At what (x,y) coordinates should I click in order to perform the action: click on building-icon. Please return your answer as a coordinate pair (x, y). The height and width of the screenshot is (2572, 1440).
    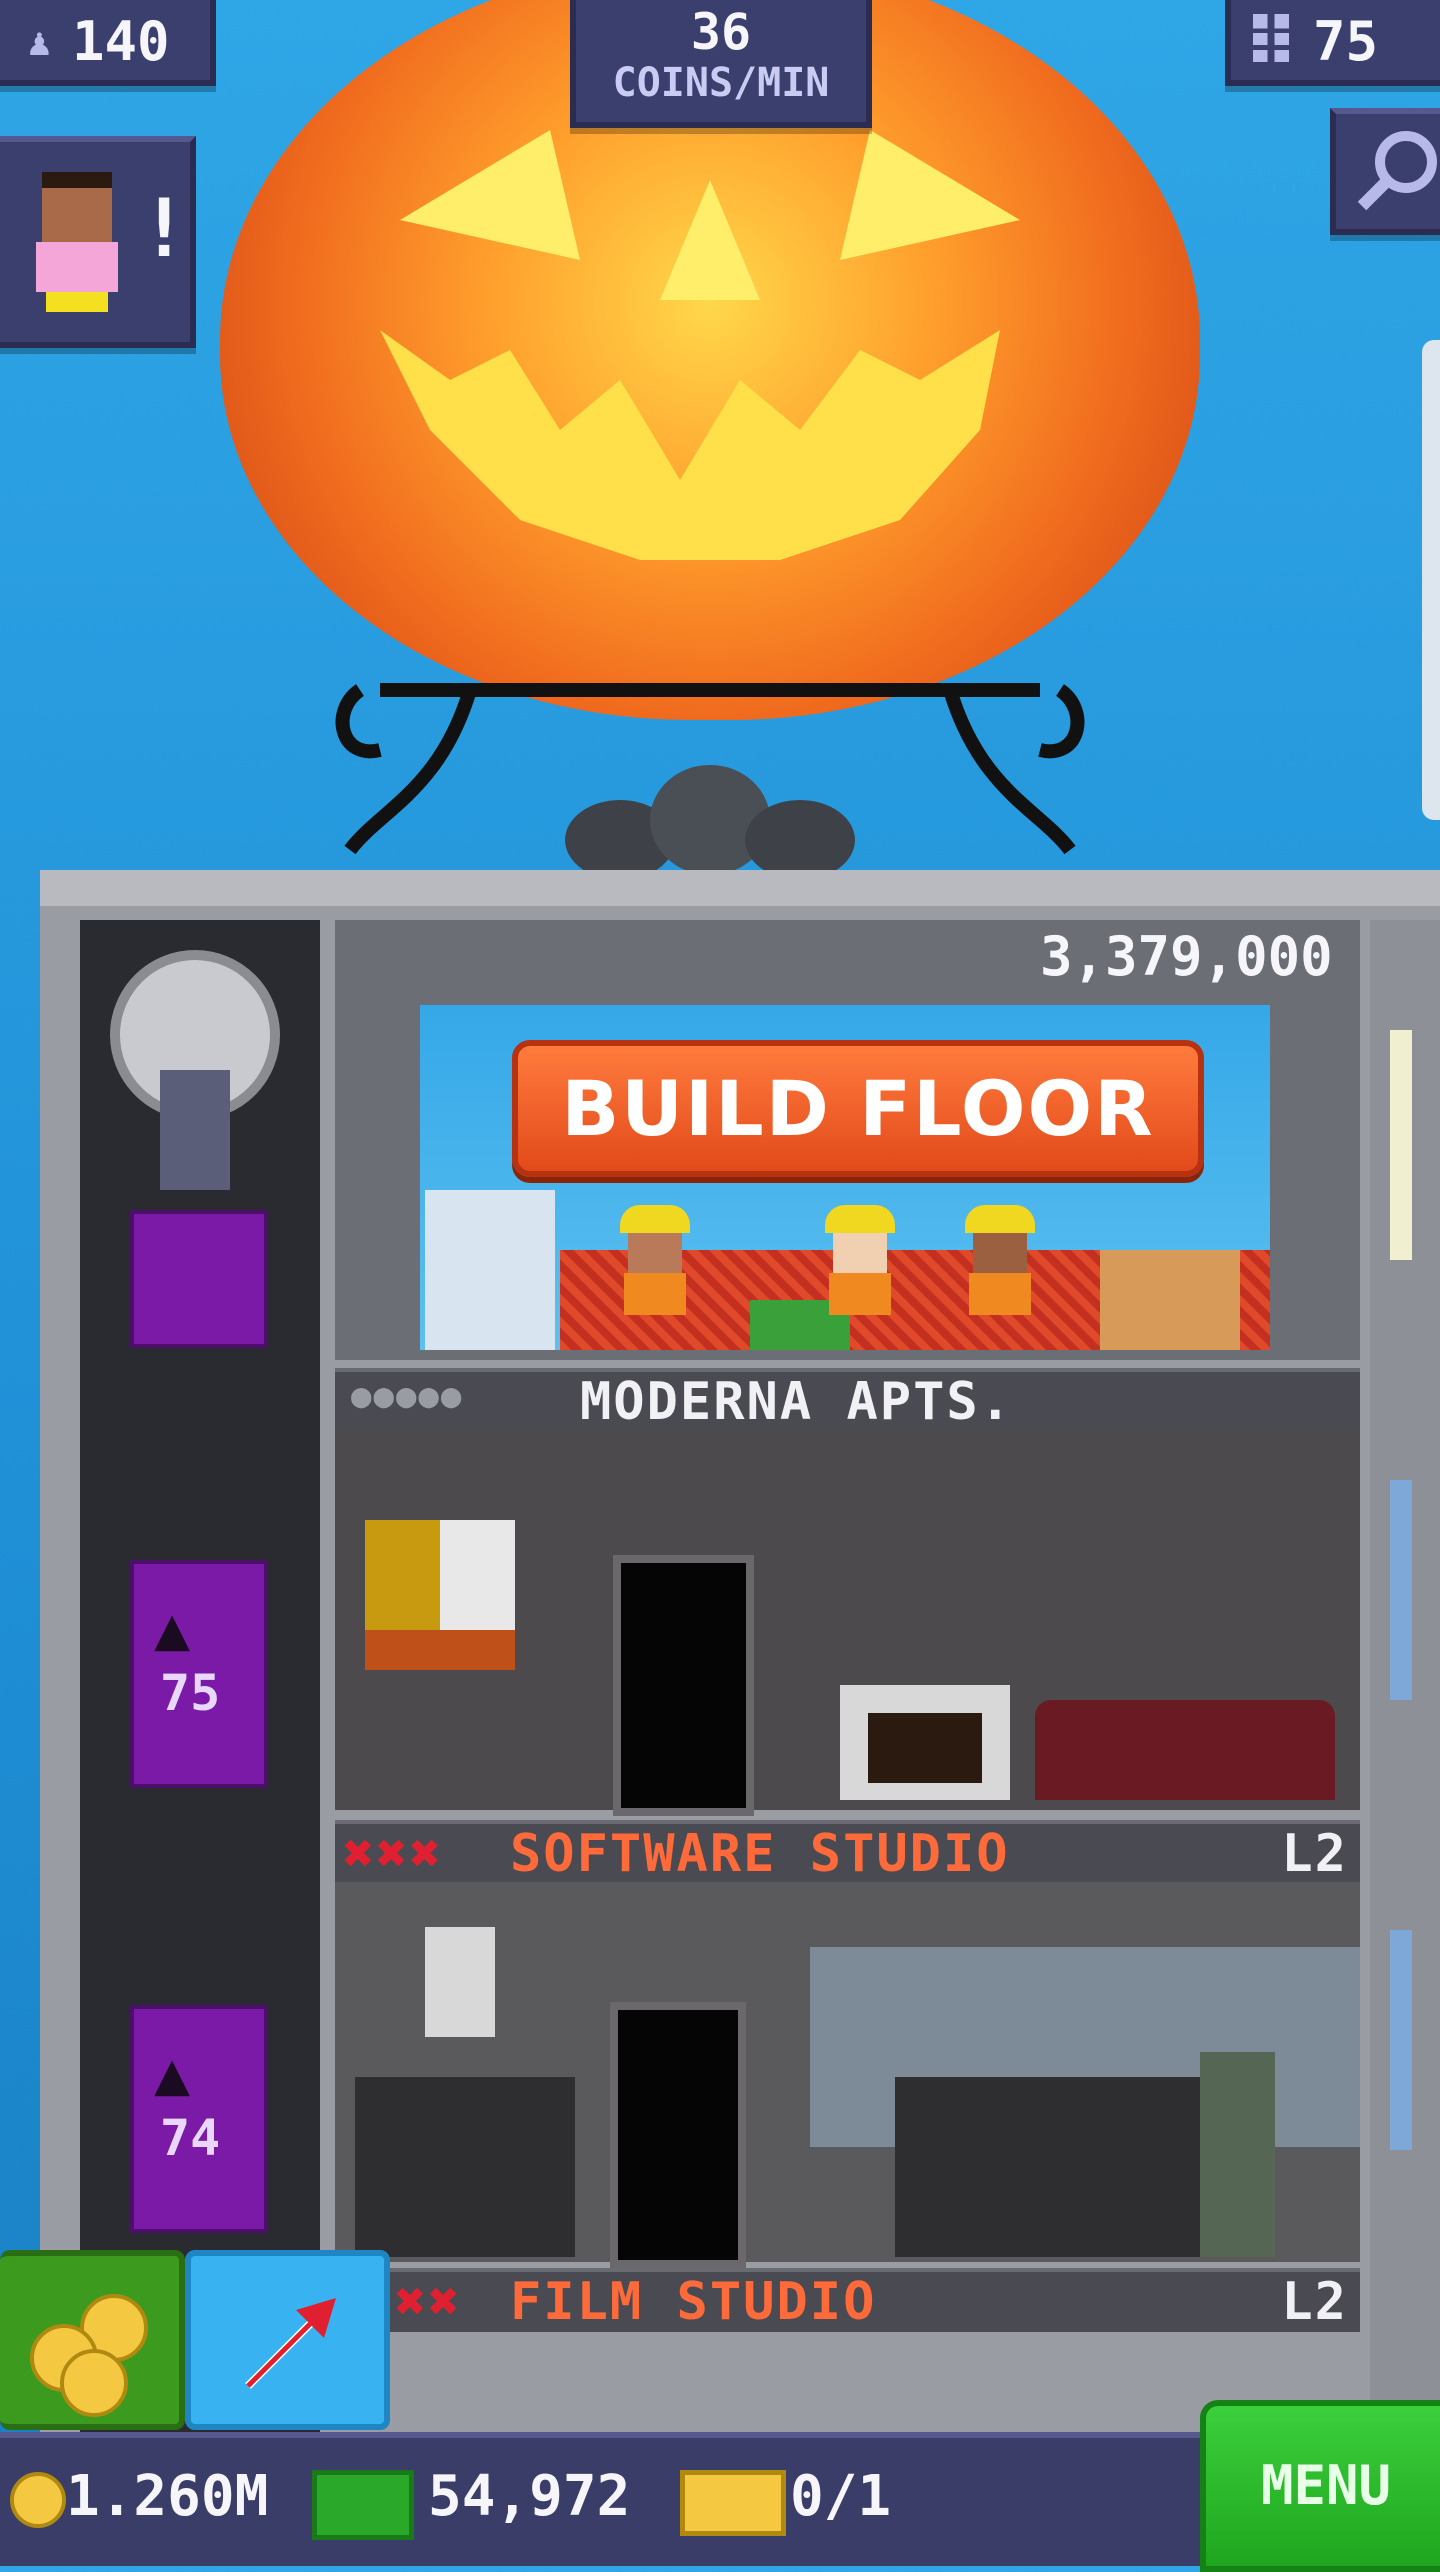
    Looking at the image, I should click on (1271, 38).